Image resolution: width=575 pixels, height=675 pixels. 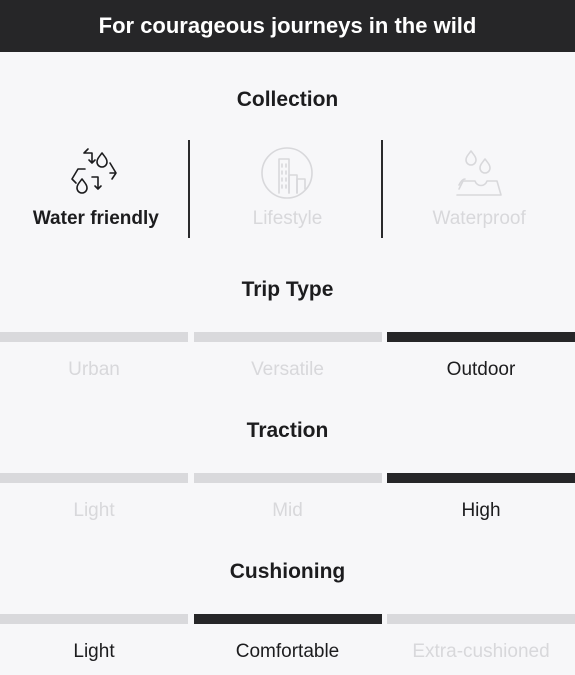 What do you see at coordinates (94, 369) in the screenshot?
I see `segment-label: Urban` at bounding box center [94, 369].